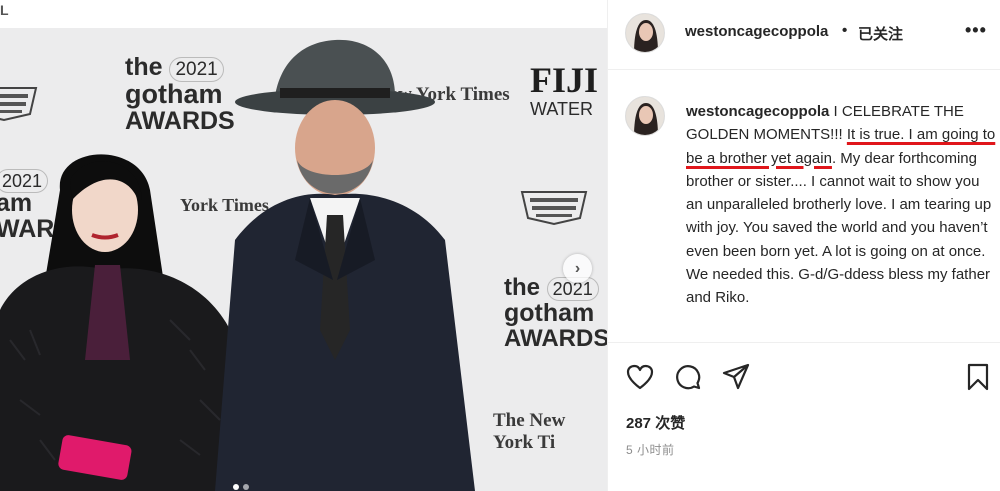 The height and width of the screenshot is (491, 1000). Describe the element at coordinates (655, 422) in the screenshot. I see `likes-count: 287 次赞` at that location.